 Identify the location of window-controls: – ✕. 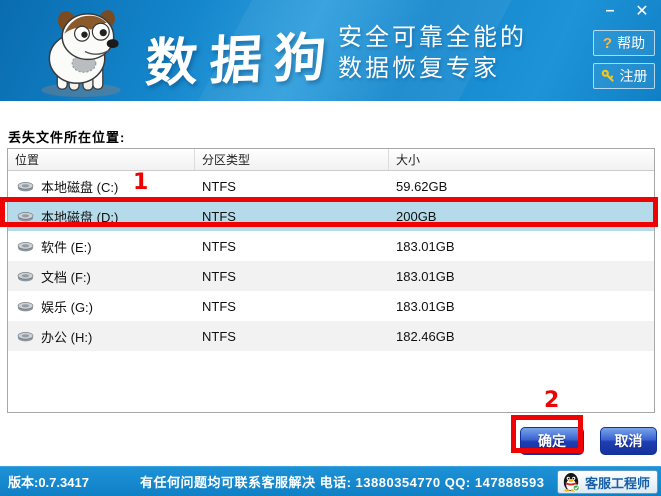
(626, 11).